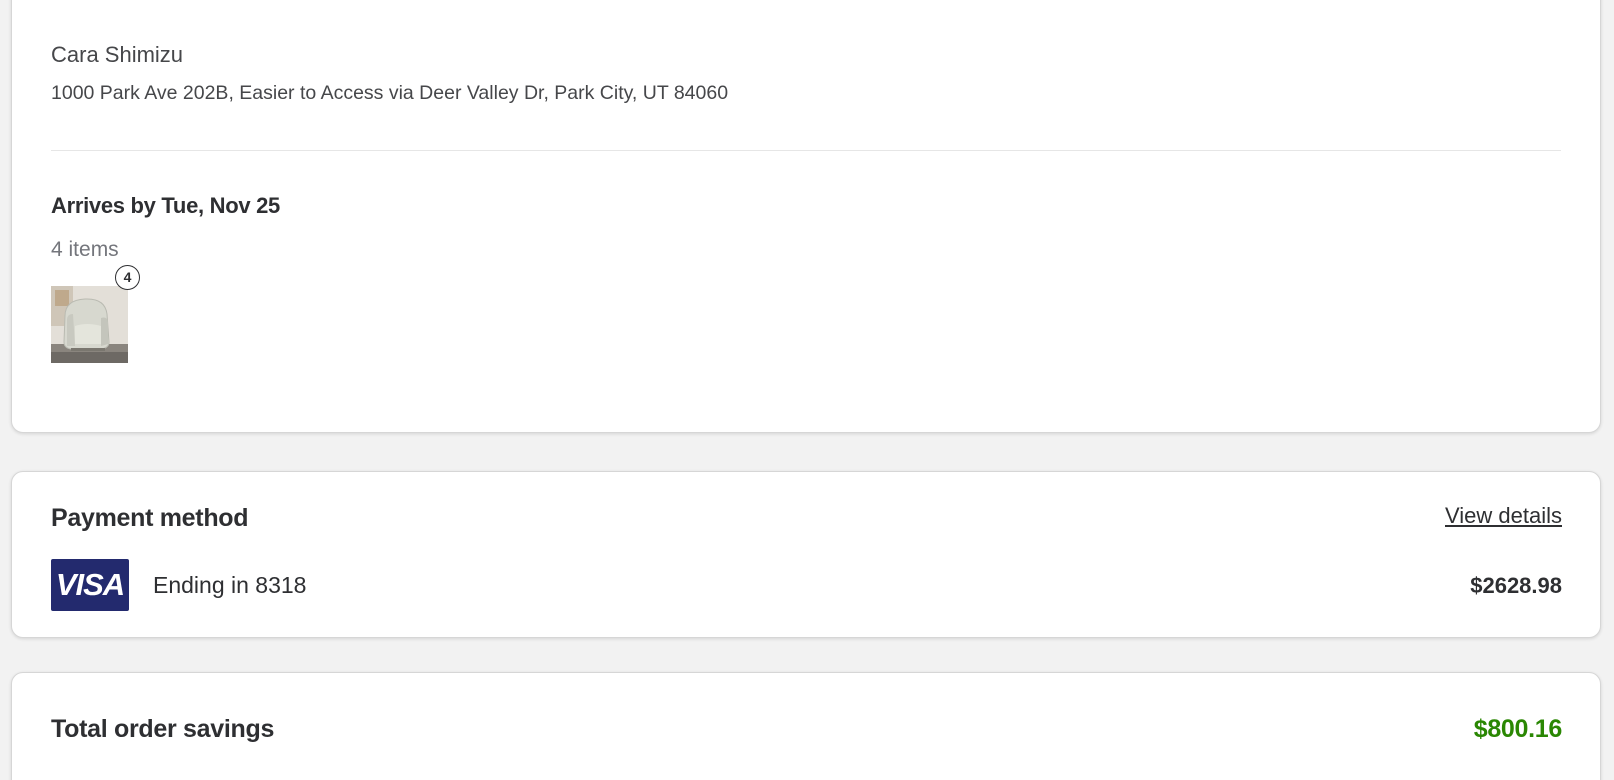  I want to click on payment-amount: $2628.98, so click(1516, 585).